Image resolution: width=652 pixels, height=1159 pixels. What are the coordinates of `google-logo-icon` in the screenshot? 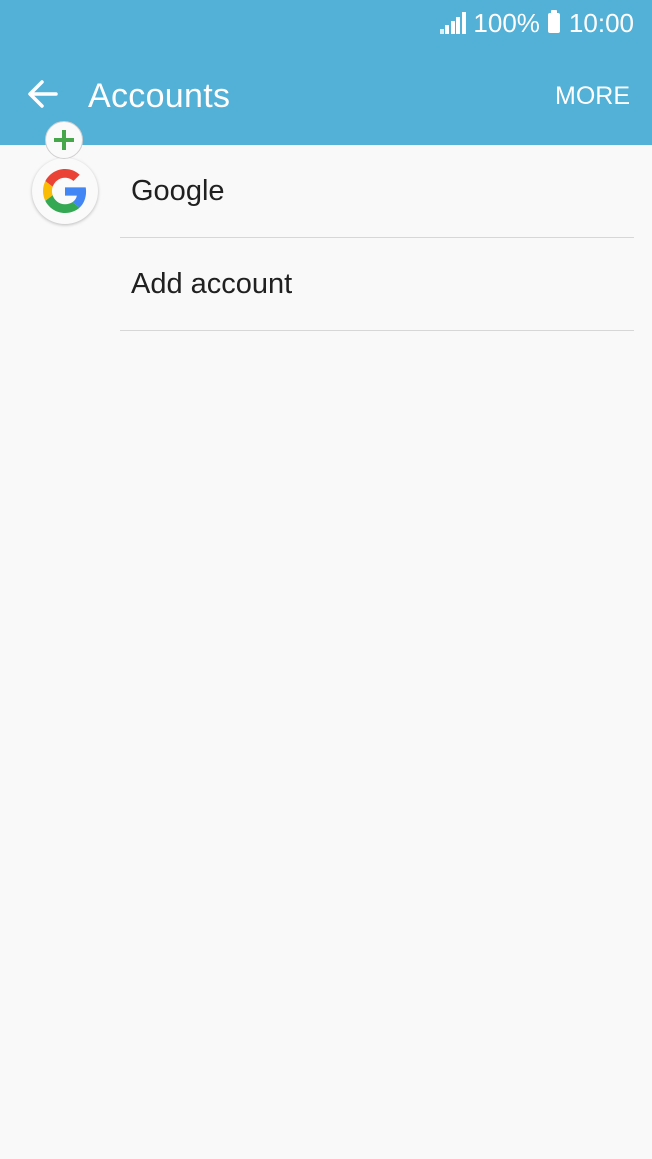 It's located at (65, 191).